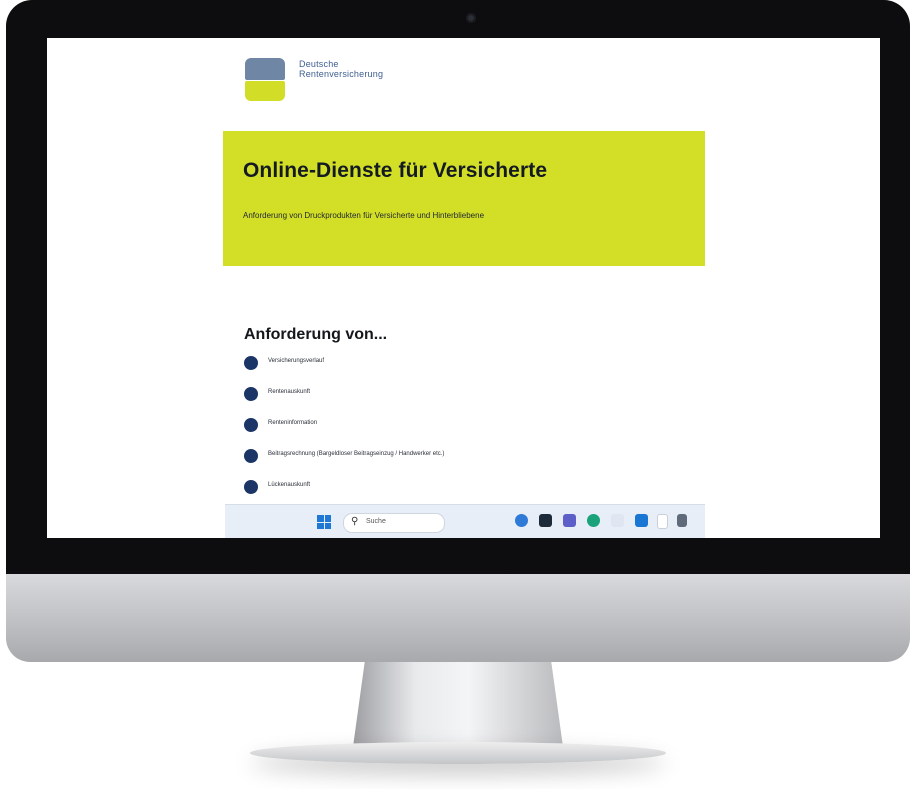 The width and height of the screenshot is (914, 789). I want to click on search-placeholder: Suche, so click(376, 521).